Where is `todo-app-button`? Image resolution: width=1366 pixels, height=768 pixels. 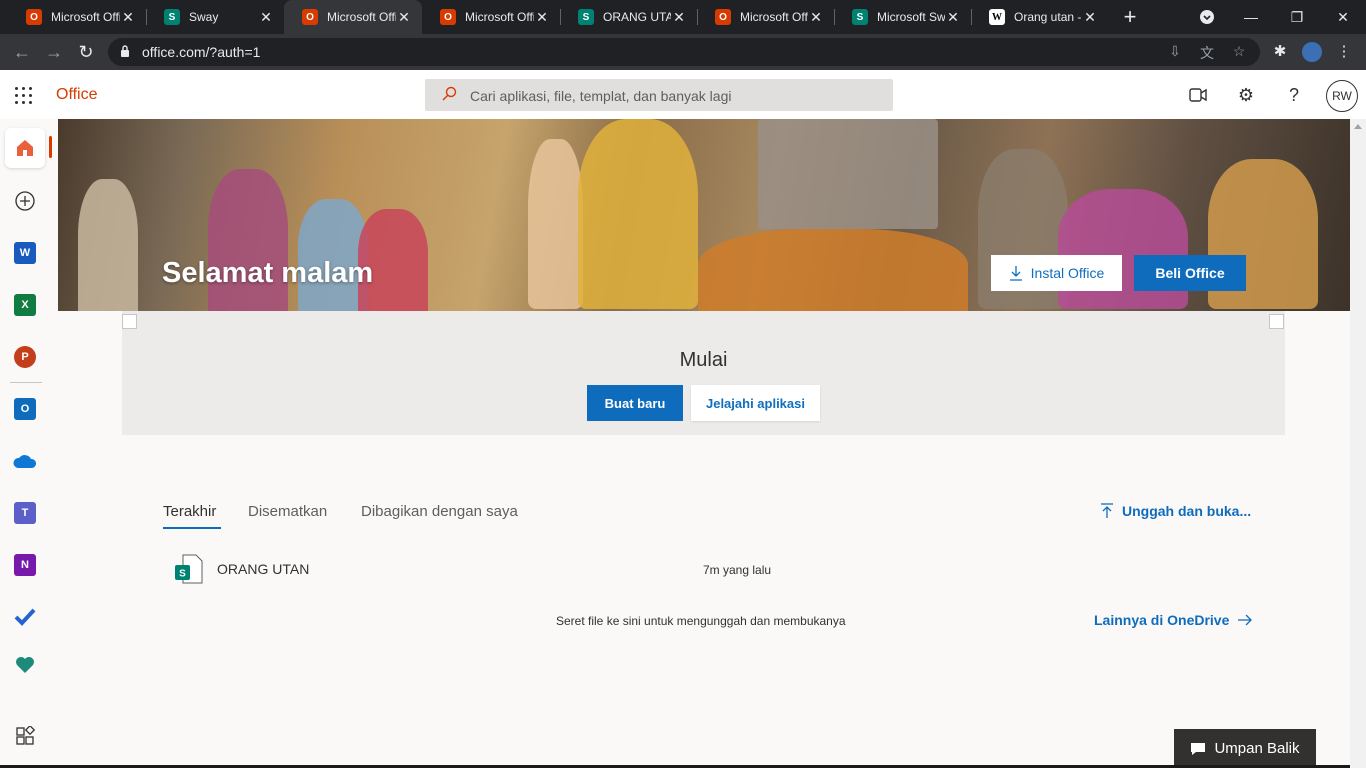
todo-app-button is located at coordinates (25, 616).